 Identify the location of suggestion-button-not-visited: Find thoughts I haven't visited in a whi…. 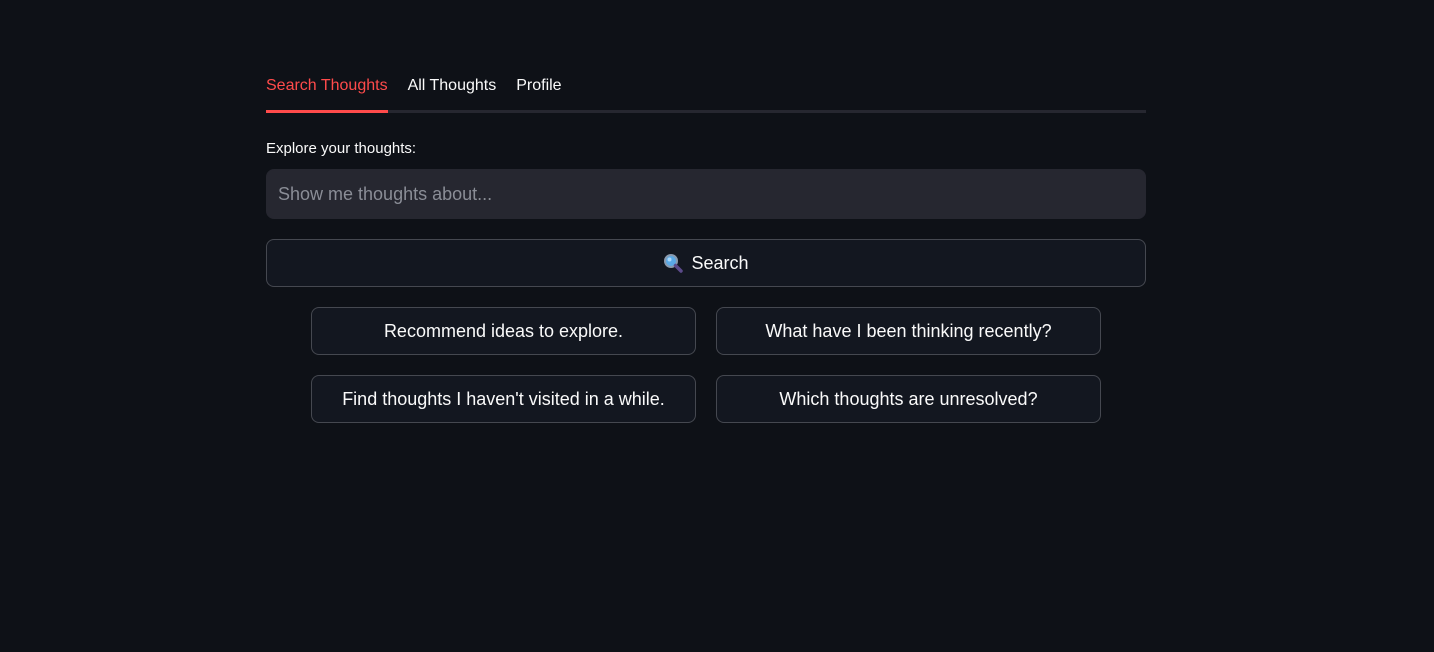
(503, 399).